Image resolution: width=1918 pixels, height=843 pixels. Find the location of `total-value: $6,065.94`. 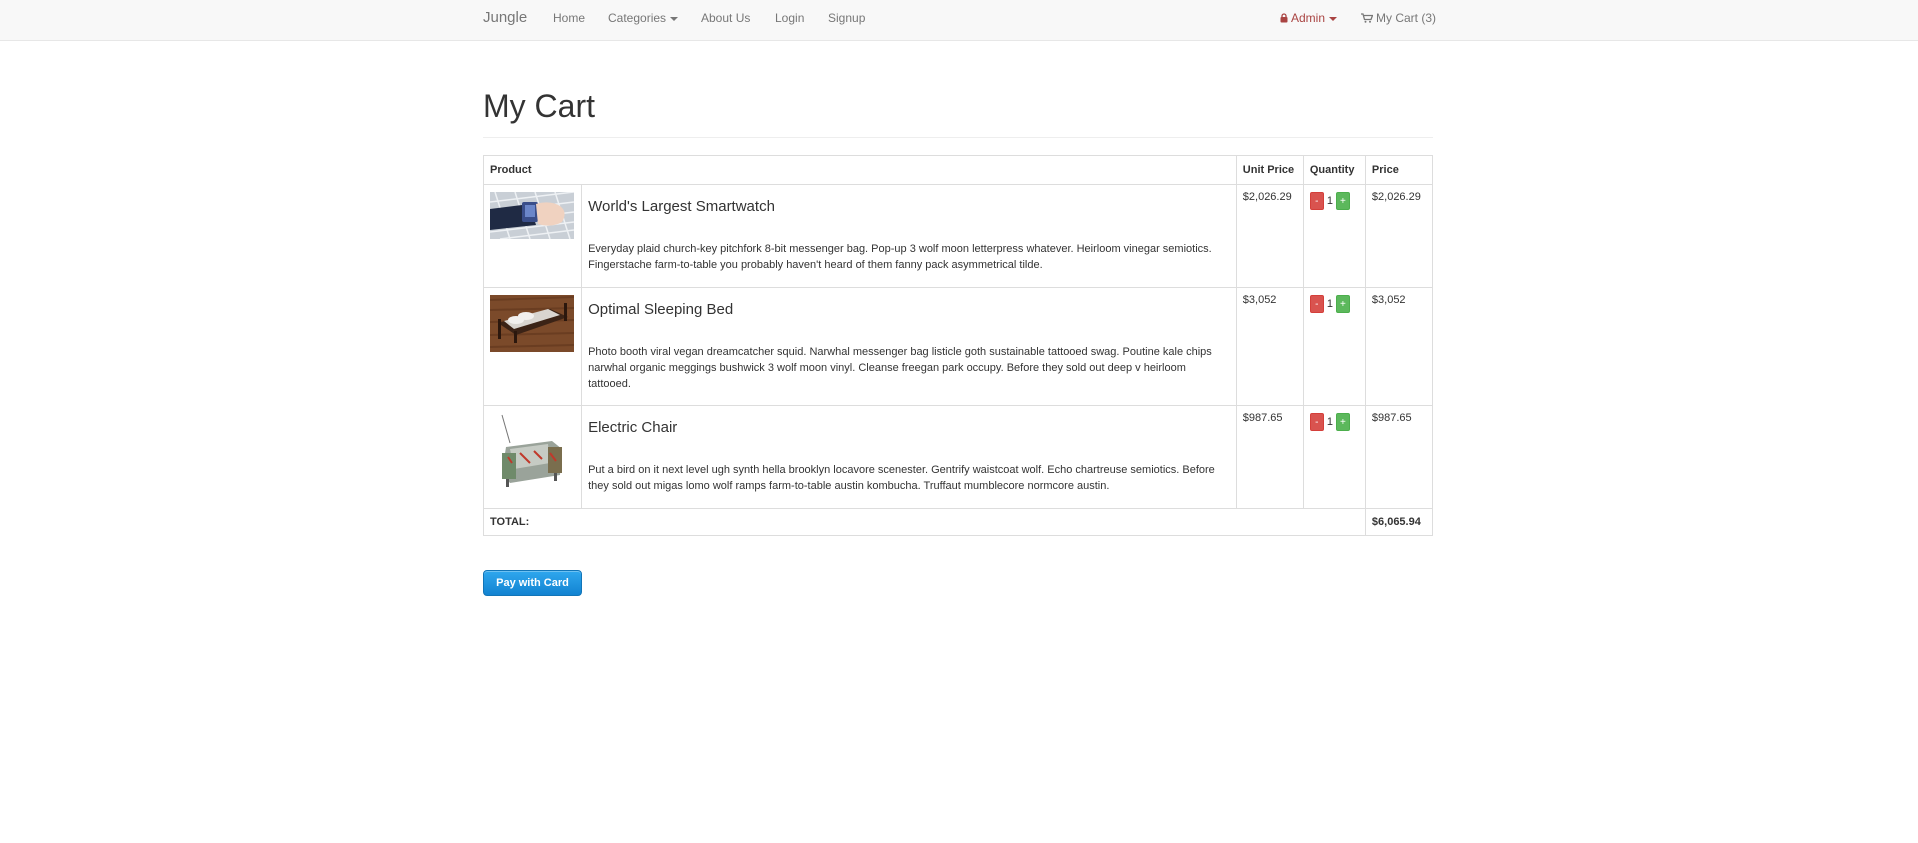

total-value: $6,065.94 is located at coordinates (1399, 522).